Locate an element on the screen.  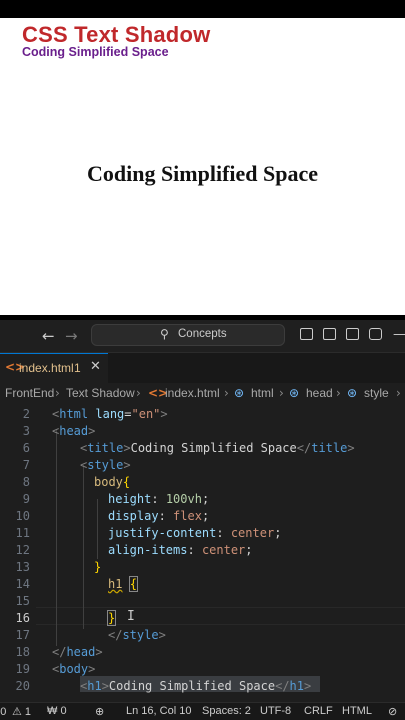
line-number: 20 is located at coordinates (22, 686).